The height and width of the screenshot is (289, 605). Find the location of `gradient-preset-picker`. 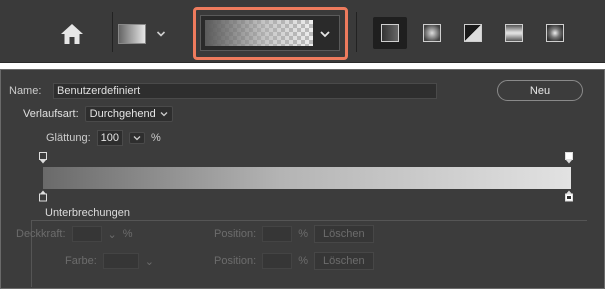

gradient-preset-picker is located at coordinates (270, 33).